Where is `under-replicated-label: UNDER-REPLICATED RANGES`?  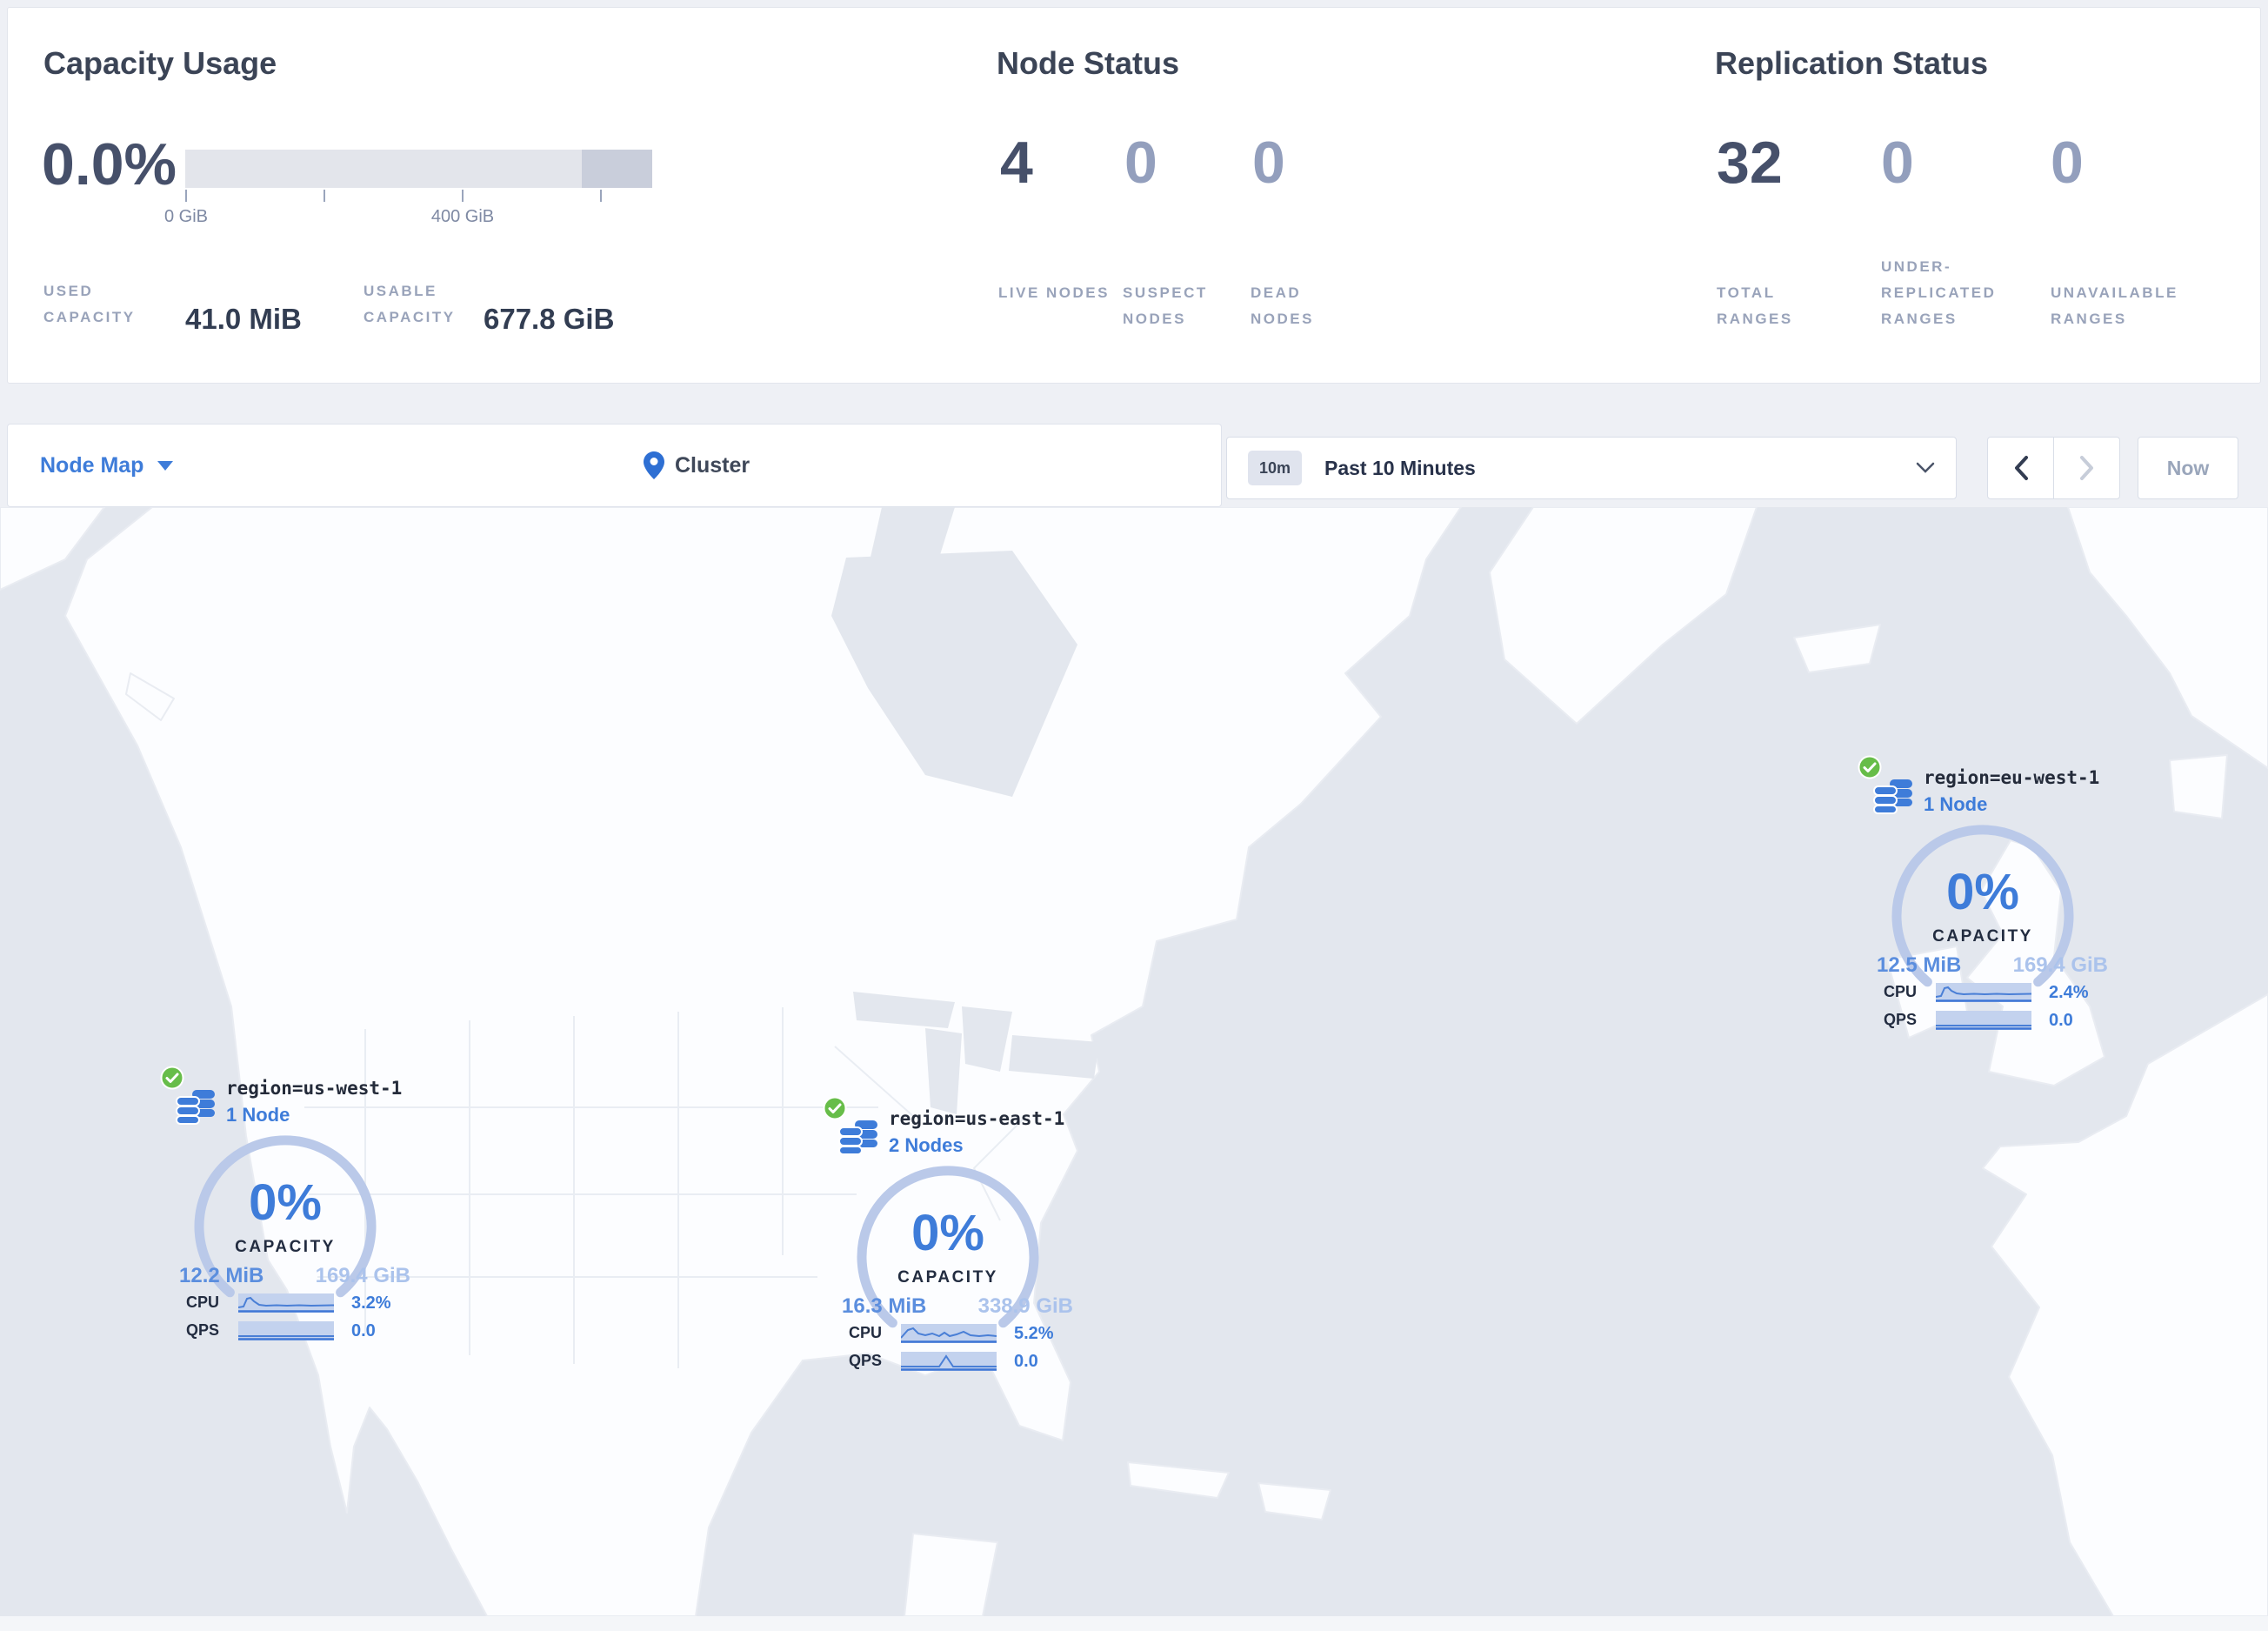 under-replicated-label: UNDER-REPLICATED RANGES is located at coordinates (1939, 292).